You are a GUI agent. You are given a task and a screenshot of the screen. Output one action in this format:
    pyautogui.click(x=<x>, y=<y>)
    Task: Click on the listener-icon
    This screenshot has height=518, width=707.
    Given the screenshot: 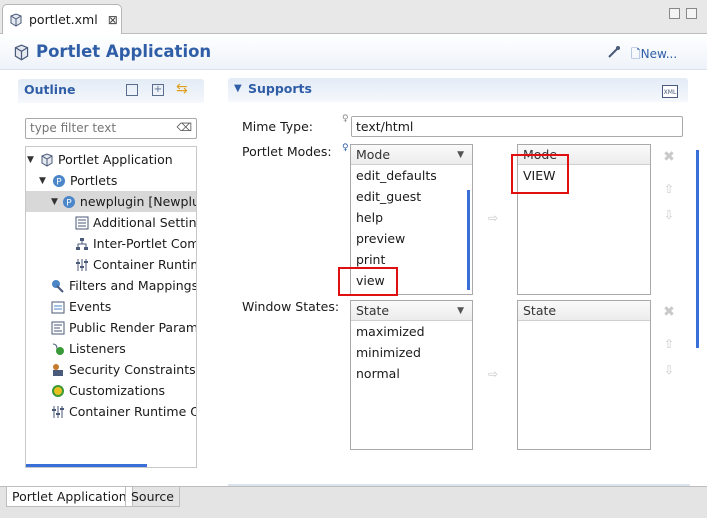 What is the action you would take?
    pyautogui.click(x=58, y=349)
    